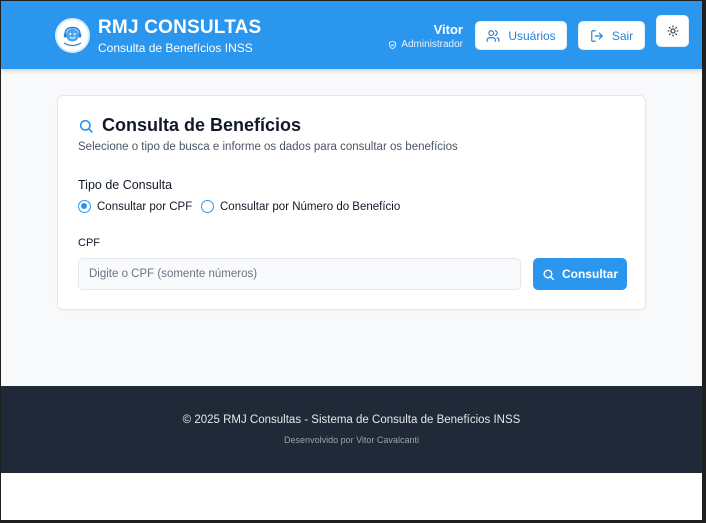 This screenshot has height=523, width=706. What do you see at coordinates (596, 35) in the screenshot?
I see `logout-icon` at bounding box center [596, 35].